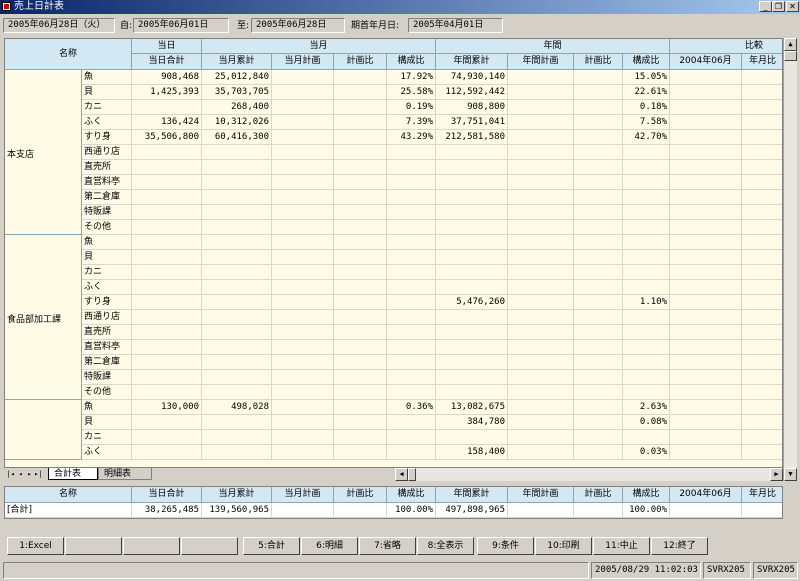 The image size is (800, 581). I want to click on category-cell: 直営料亭, so click(107, 347).